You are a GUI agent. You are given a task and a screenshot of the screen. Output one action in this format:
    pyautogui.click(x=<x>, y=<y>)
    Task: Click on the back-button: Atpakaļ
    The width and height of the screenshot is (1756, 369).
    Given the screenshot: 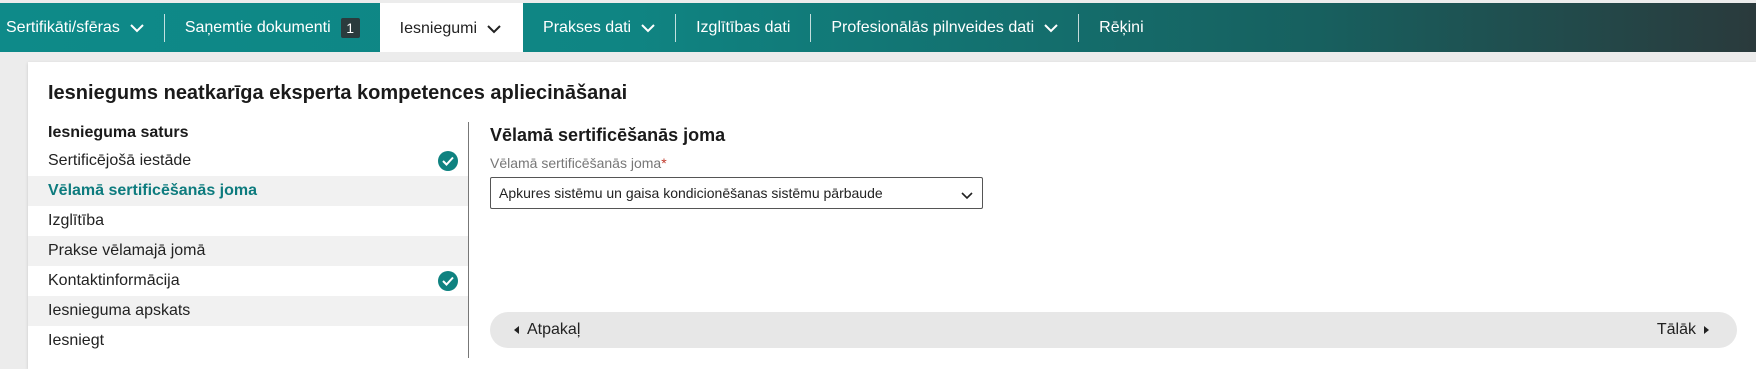 What is the action you would take?
    pyautogui.click(x=547, y=330)
    